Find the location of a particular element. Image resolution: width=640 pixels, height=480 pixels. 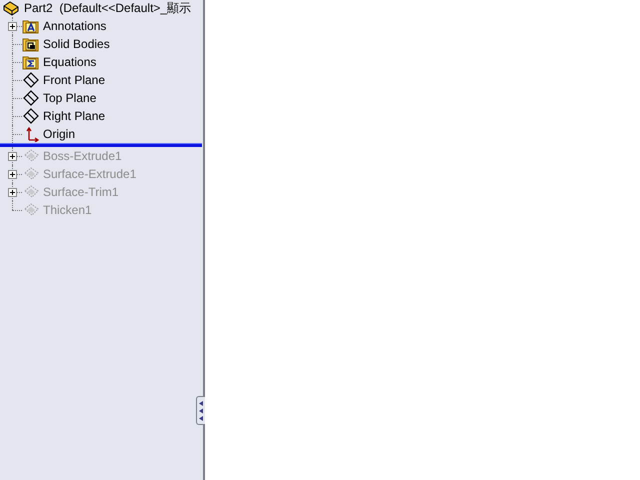

extrude-feature-icon is located at coordinates (31, 156).